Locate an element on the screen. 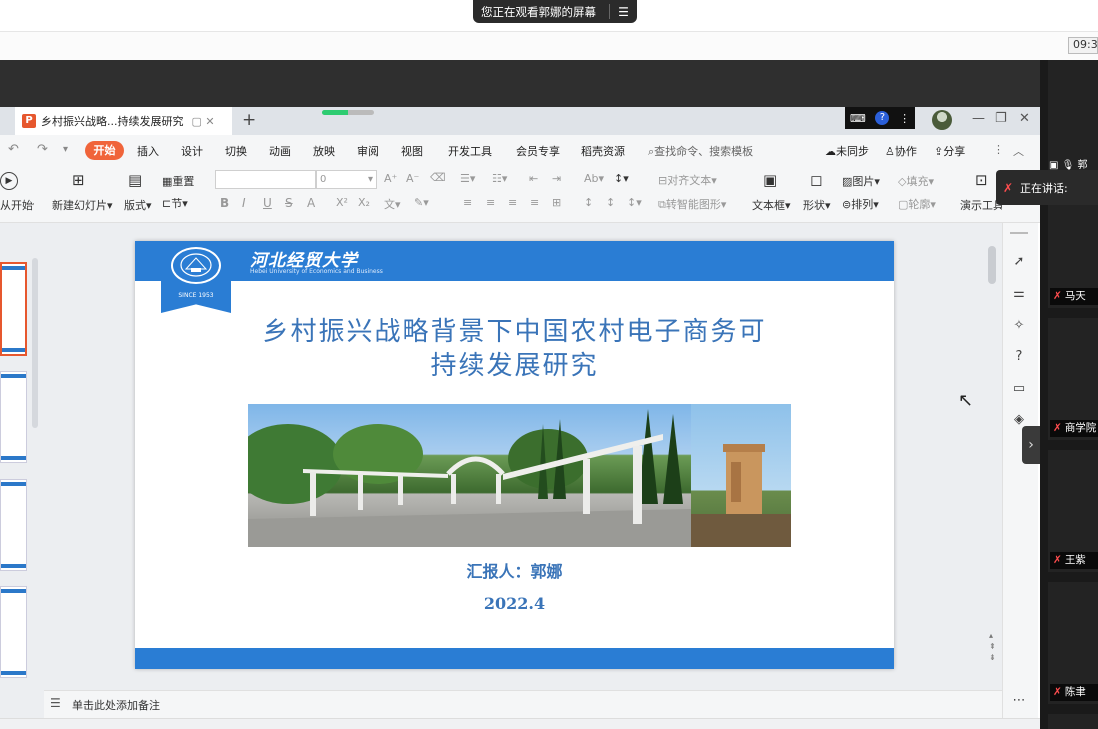  bold-button: B is located at coordinates (224, 203).